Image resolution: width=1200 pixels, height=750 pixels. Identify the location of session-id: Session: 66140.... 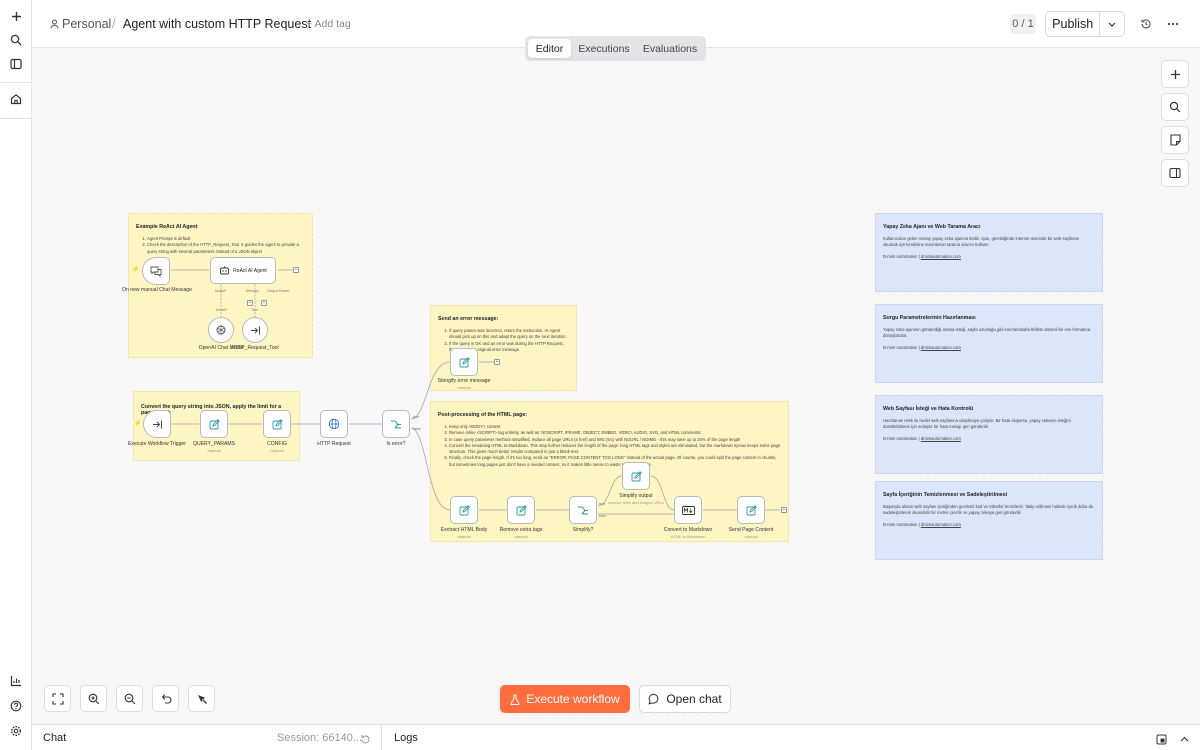
(320, 738).